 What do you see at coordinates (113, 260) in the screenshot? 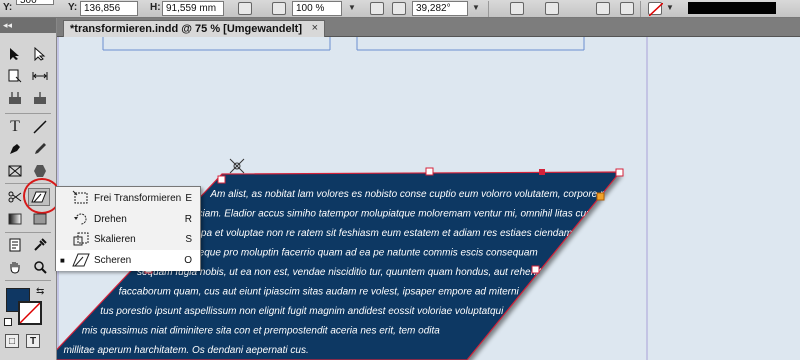
I see `flyout-item-label: Scheren` at bounding box center [113, 260].